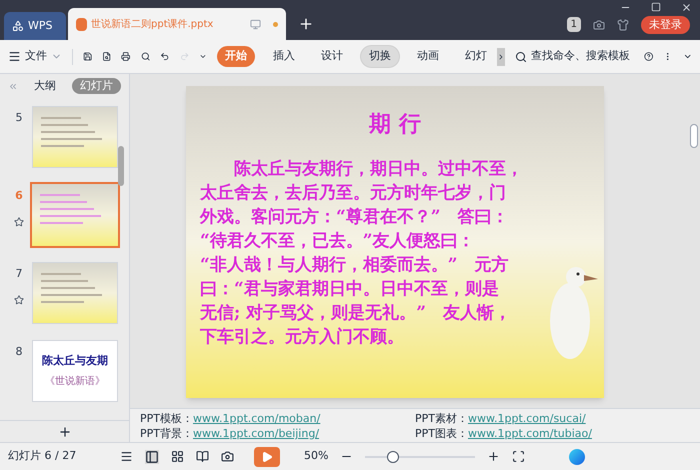  I want to click on close-icon, so click(686, 7).